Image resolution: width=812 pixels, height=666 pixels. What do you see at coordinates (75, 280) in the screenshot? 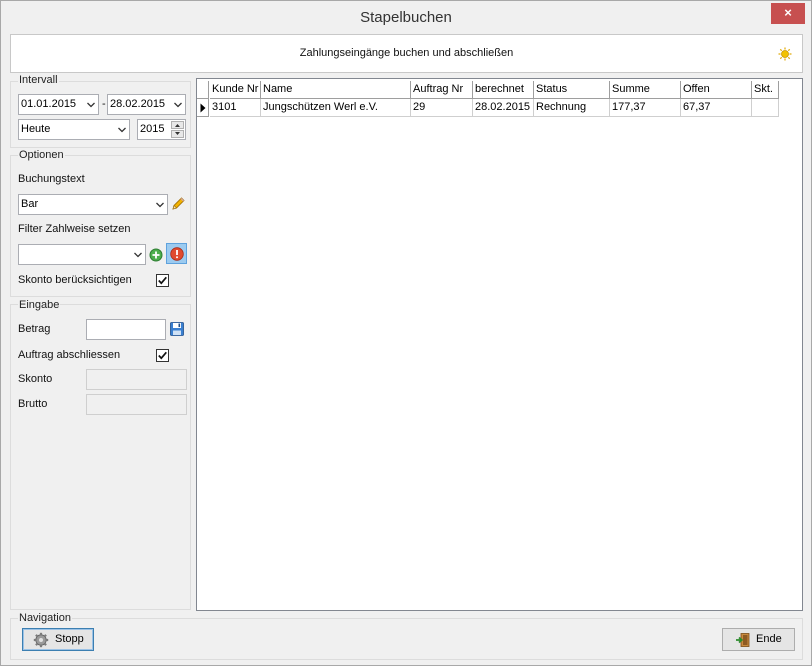
I see `skonto-beruecksichtigen-label: Skonto berücksichtigen` at bounding box center [75, 280].